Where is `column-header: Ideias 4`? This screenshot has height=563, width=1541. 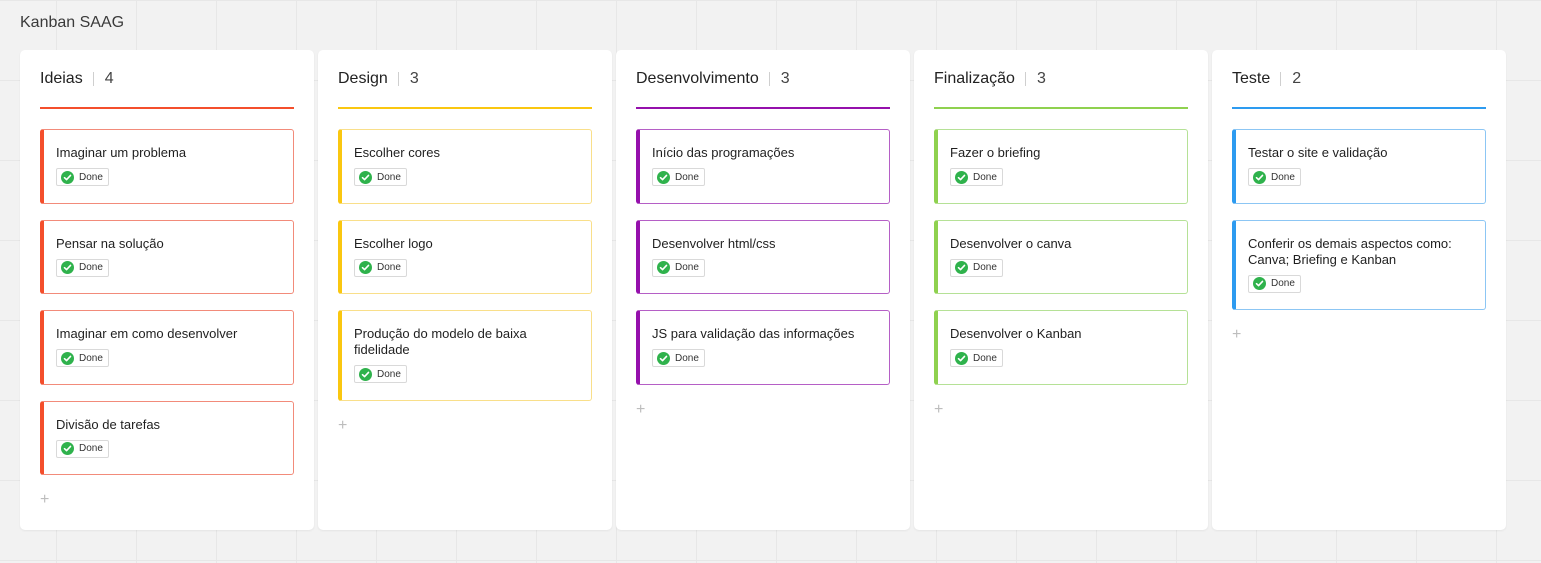 column-header: Ideias 4 is located at coordinates (167, 78).